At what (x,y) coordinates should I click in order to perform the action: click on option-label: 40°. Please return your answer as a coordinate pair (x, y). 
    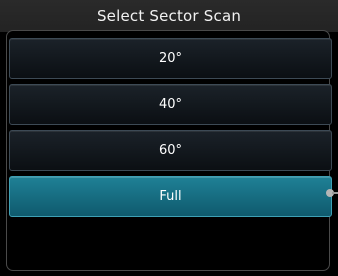
    Looking at the image, I should click on (170, 104).